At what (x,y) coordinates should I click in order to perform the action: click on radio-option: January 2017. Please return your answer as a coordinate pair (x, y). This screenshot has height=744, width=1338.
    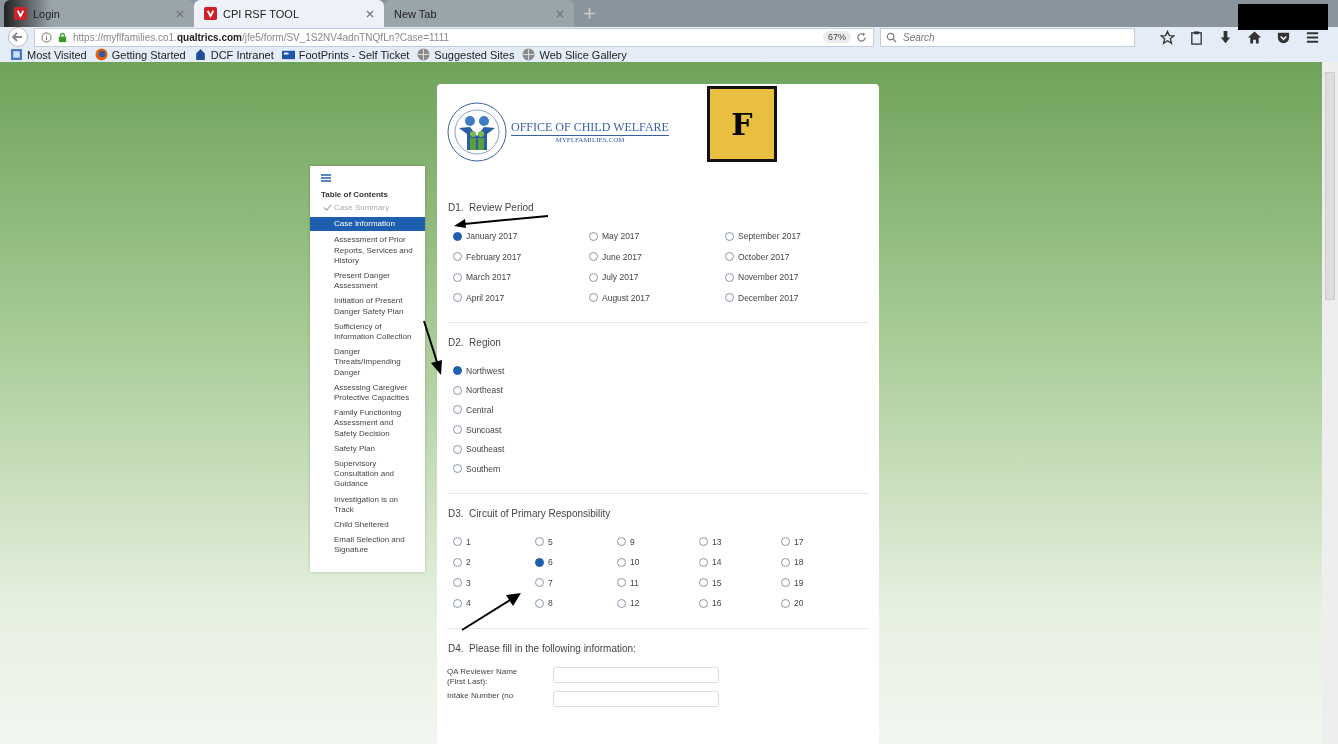
    Looking at the image, I should click on (485, 236).